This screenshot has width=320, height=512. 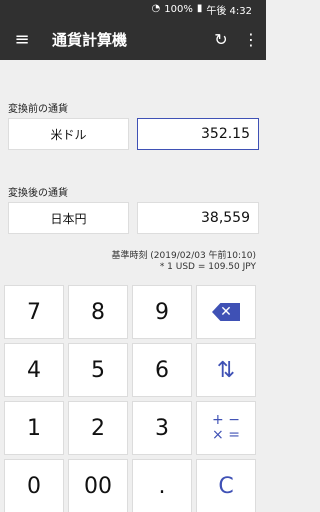 What do you see at coordinates (226, 485) in the screenshot?
I see `clear-button: C` at bounding box center [226, 485].